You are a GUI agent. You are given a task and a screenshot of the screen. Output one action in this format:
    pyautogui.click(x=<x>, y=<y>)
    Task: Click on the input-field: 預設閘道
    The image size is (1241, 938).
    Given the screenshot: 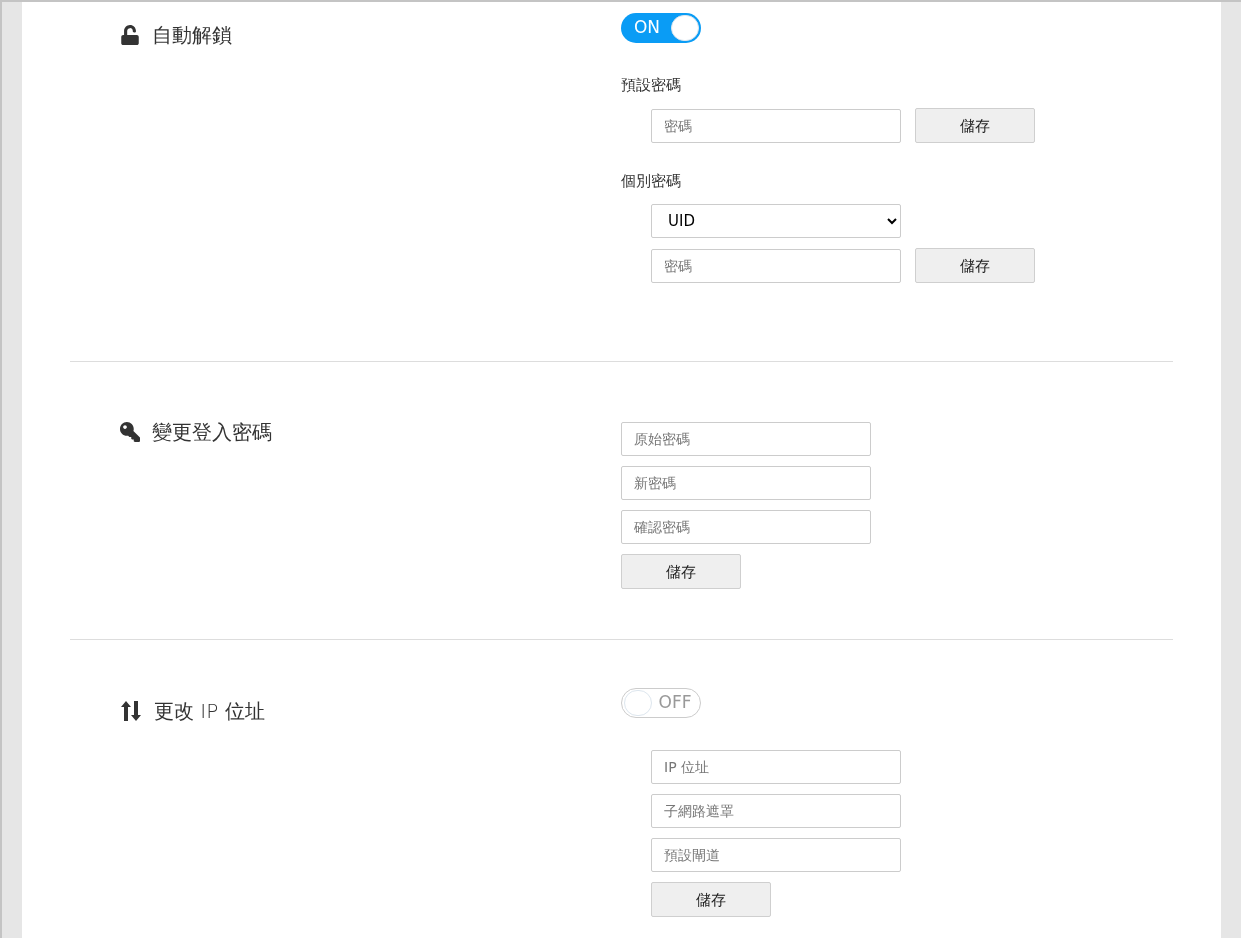 What is the action you would take?
    pyautogui.click(x=776, y=855)
    